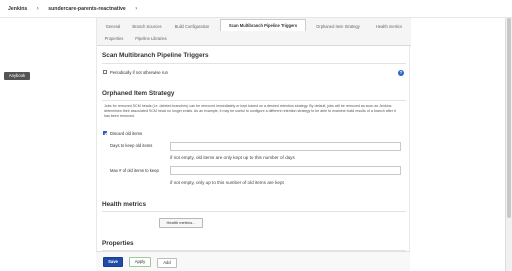 This screenshot has width=512, height=271. Describe the element at coordinates (167, 263) in the screenshot. I see `add-button: Add` at that location.